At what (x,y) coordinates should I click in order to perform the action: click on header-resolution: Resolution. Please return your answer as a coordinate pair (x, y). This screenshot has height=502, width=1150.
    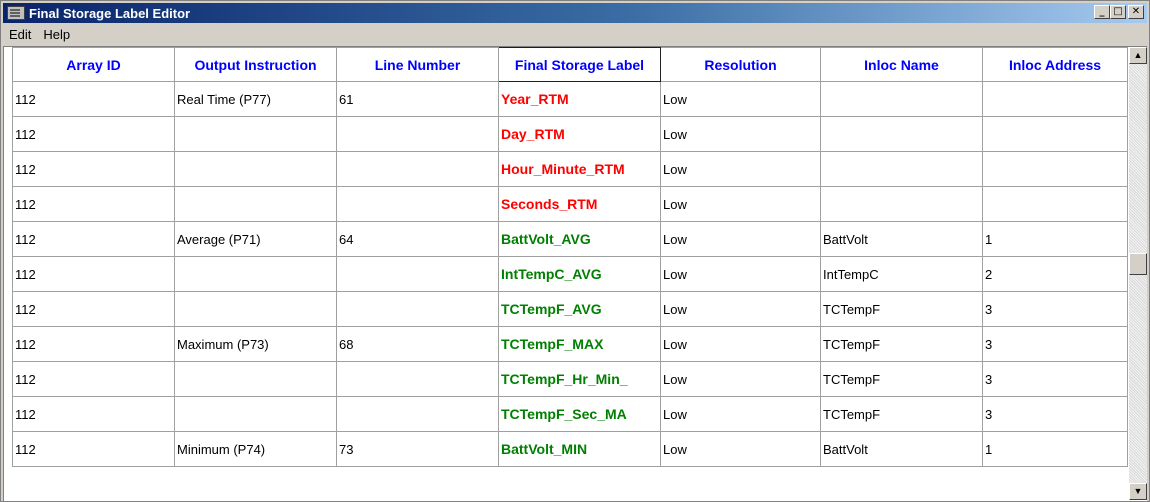
    Looking at the image, I should click on (740, 64).